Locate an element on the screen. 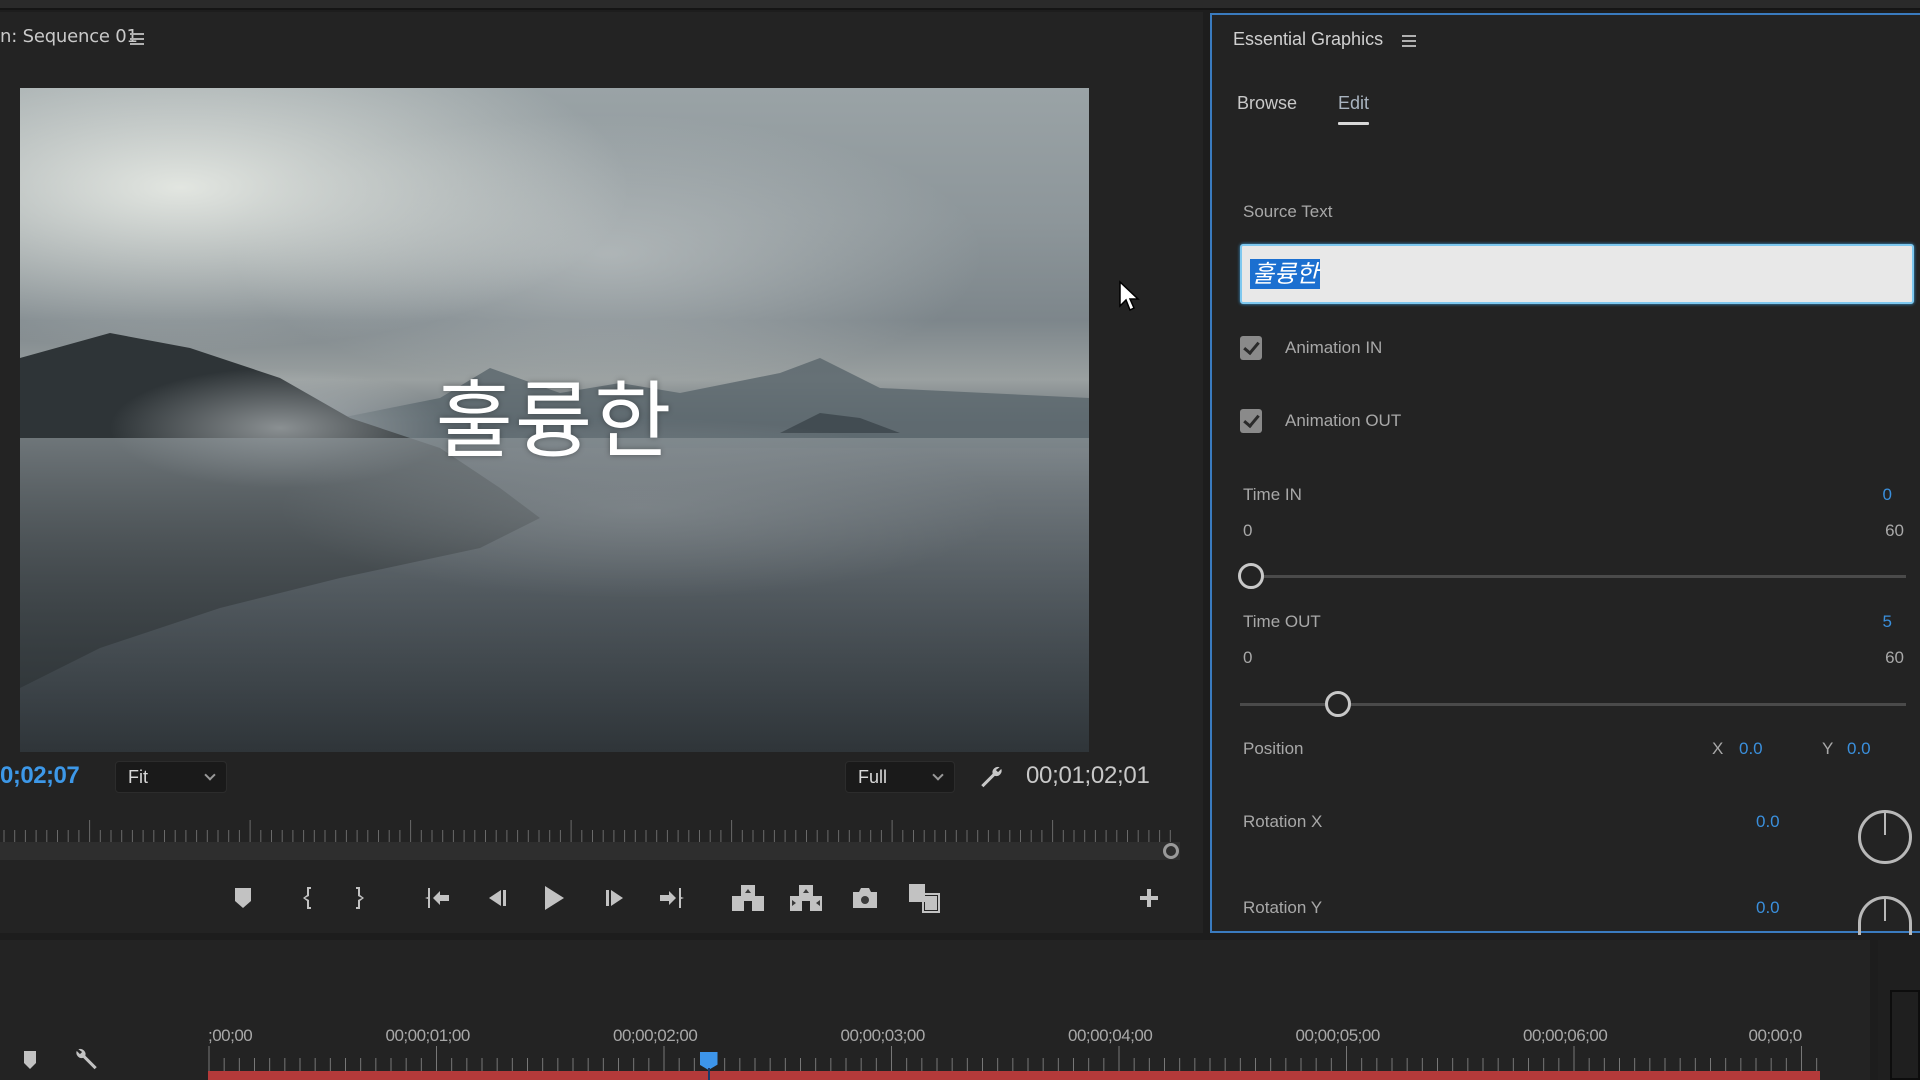 The image size is (1920, 1080). time-out-slider-handle is located at coordinates (1338, 704).